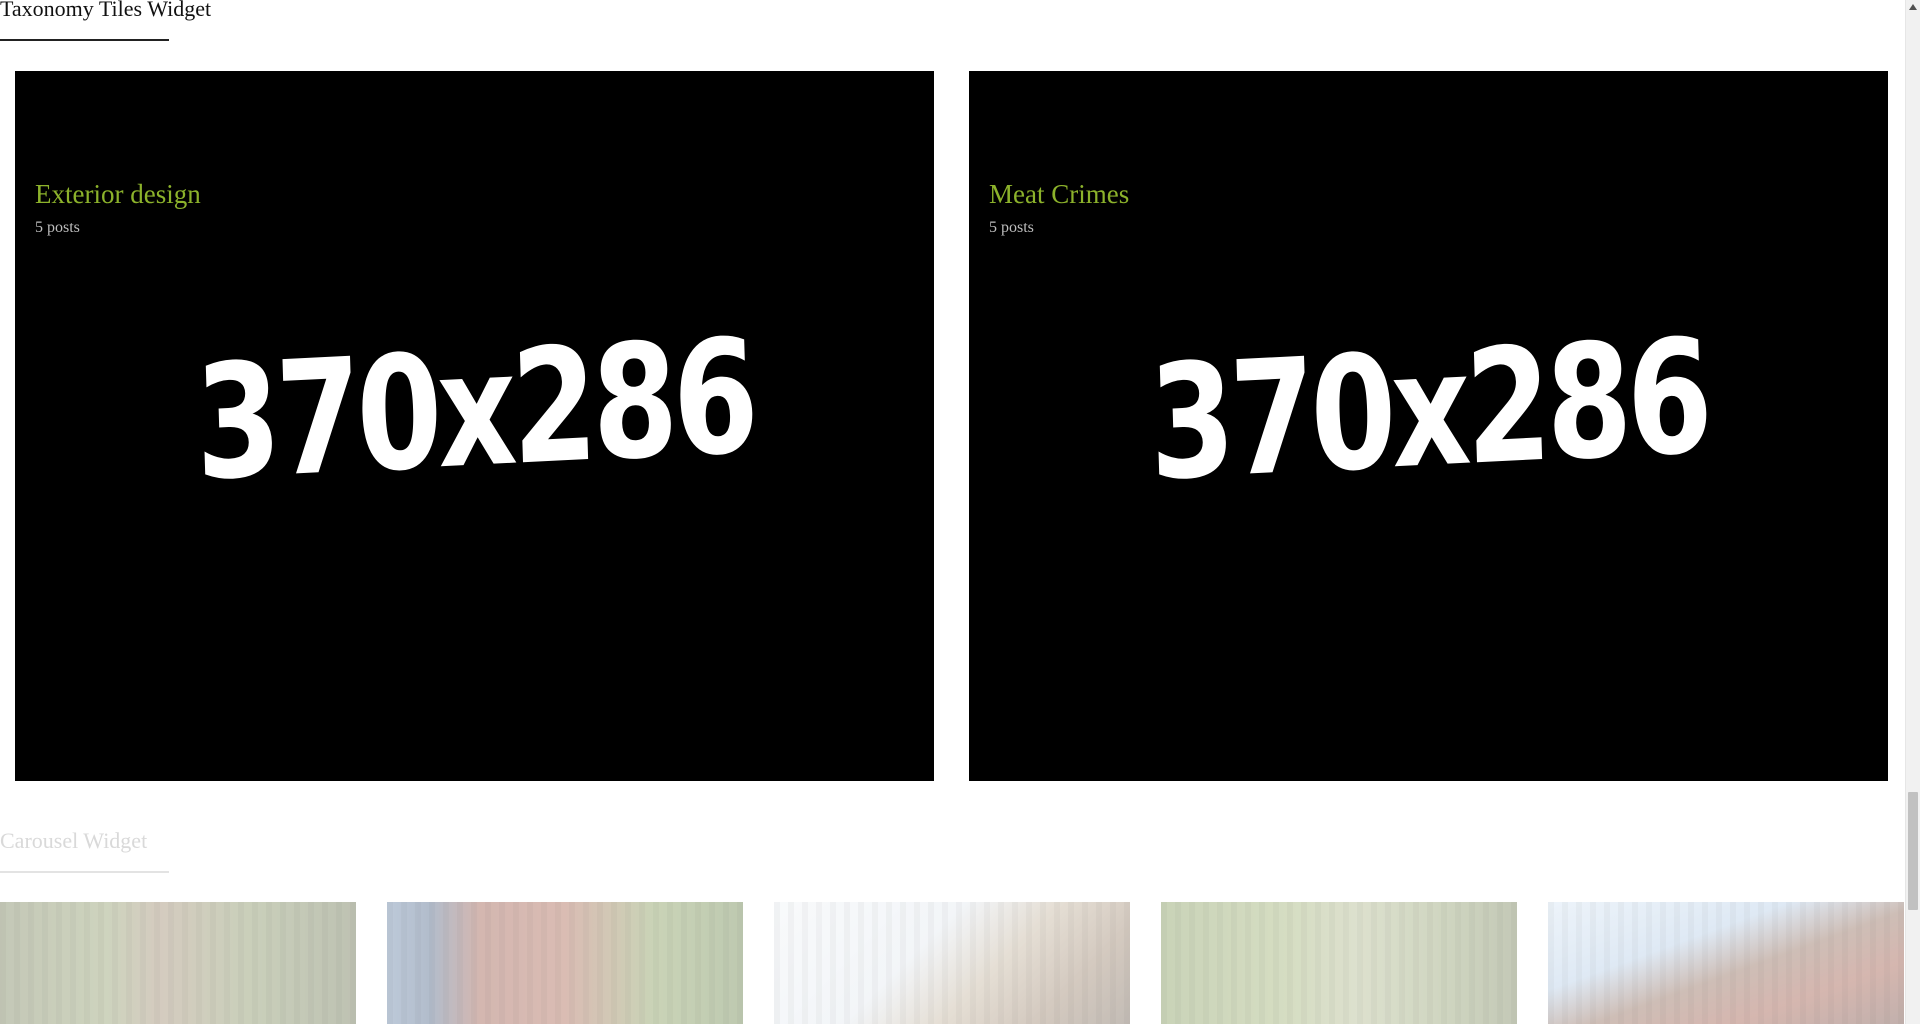 Image resolution: width=1920 pixels, height=1024 pixels. I want to click on carousel-item-garden-bench, so click(178, 963).